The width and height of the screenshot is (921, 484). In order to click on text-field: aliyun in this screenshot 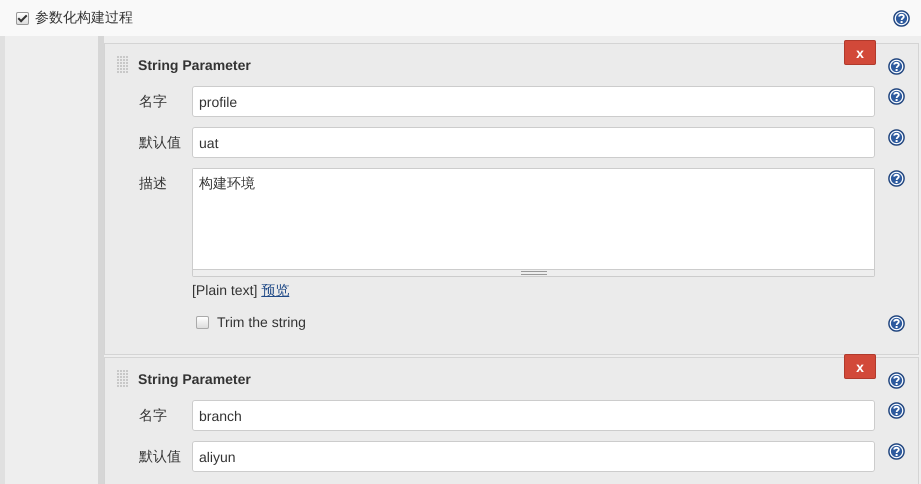, I will do `click(533, 456)`.